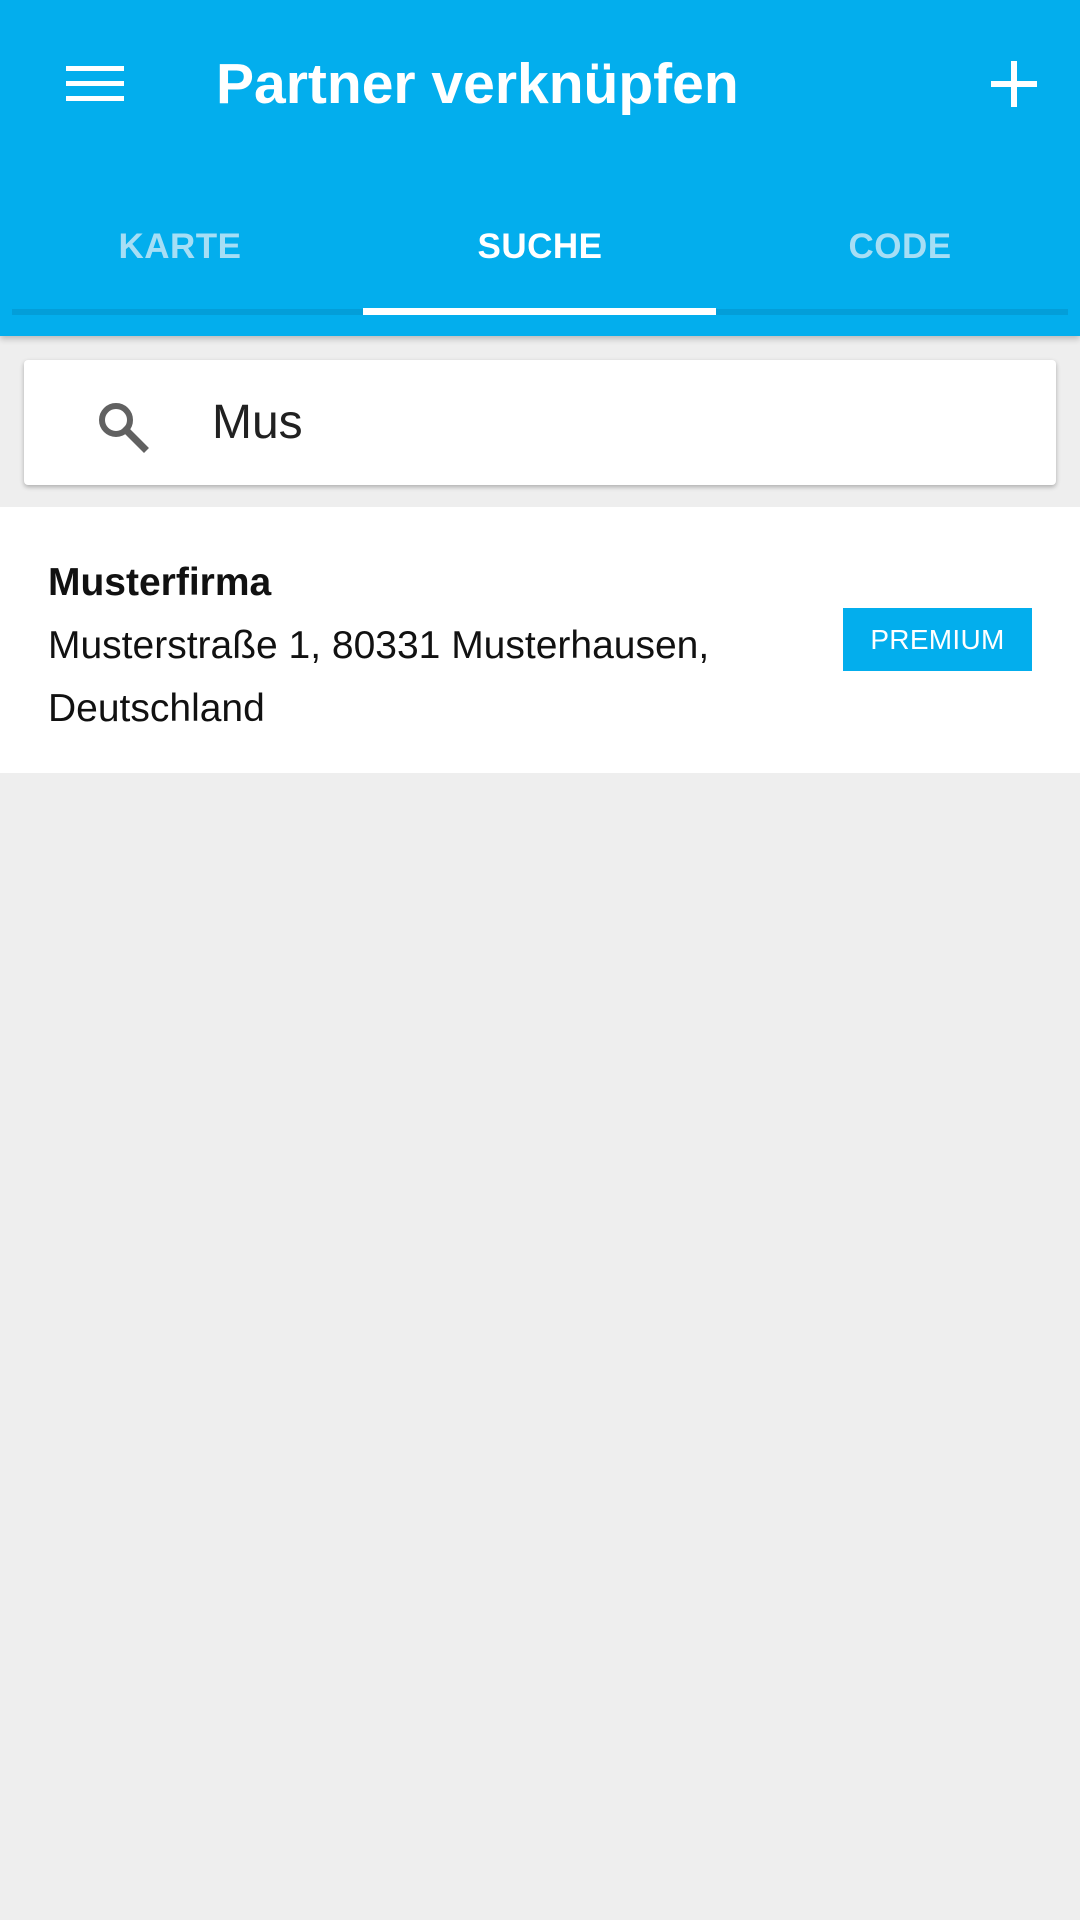  Describe the element at coordinates (937, 639) in the screenshot. I see `premium-badge: PREMIUM` at that location.